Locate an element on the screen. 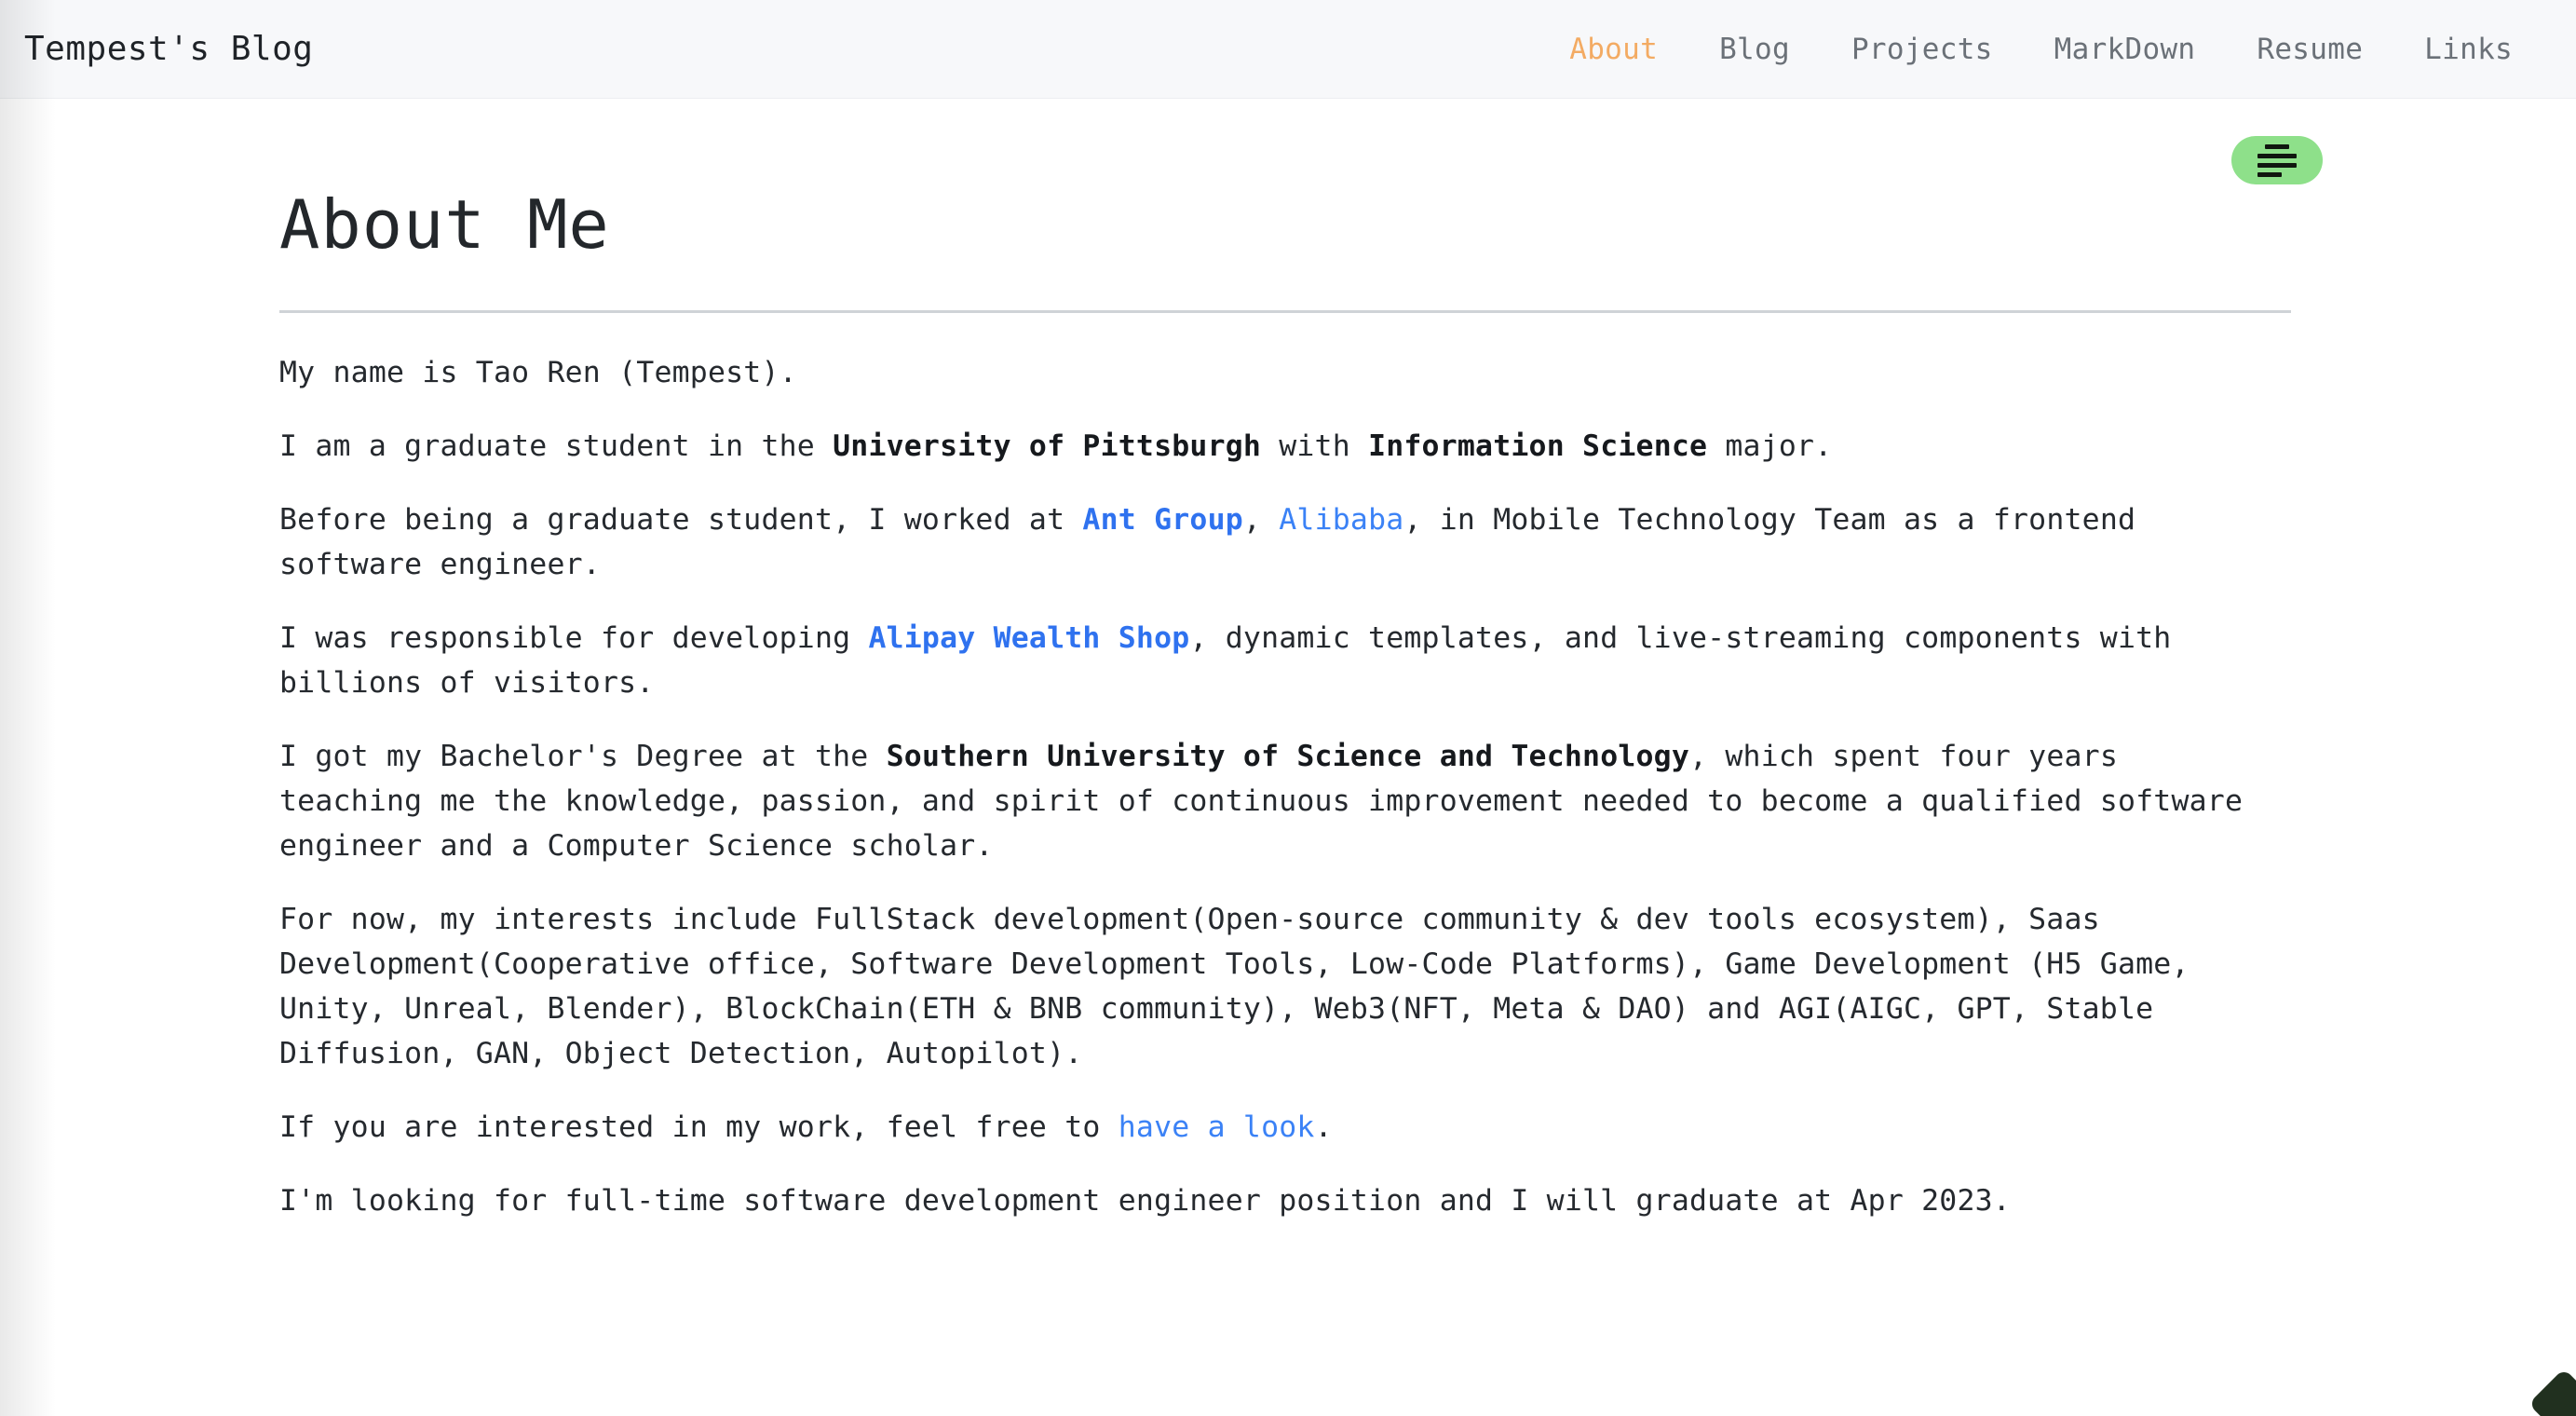 This screenshot has width=2576, height=1416. page-left-edge-shadow is located at coordinates (28, 708).